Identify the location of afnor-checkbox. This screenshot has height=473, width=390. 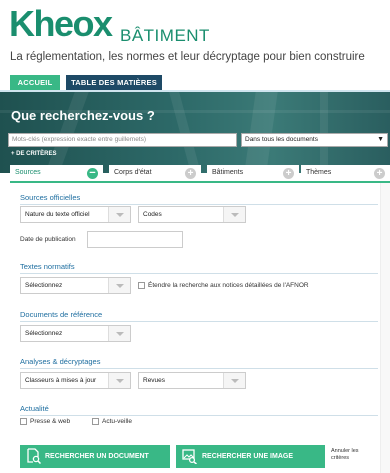
(141, 285).